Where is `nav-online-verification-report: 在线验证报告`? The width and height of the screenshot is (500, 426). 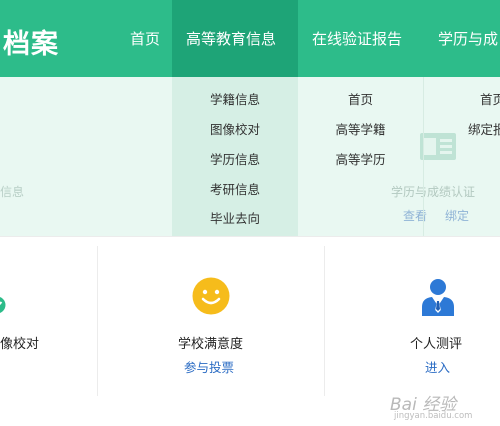
nav-online-verification-report: 在线验证报告 is located at coordinates (357, 38).